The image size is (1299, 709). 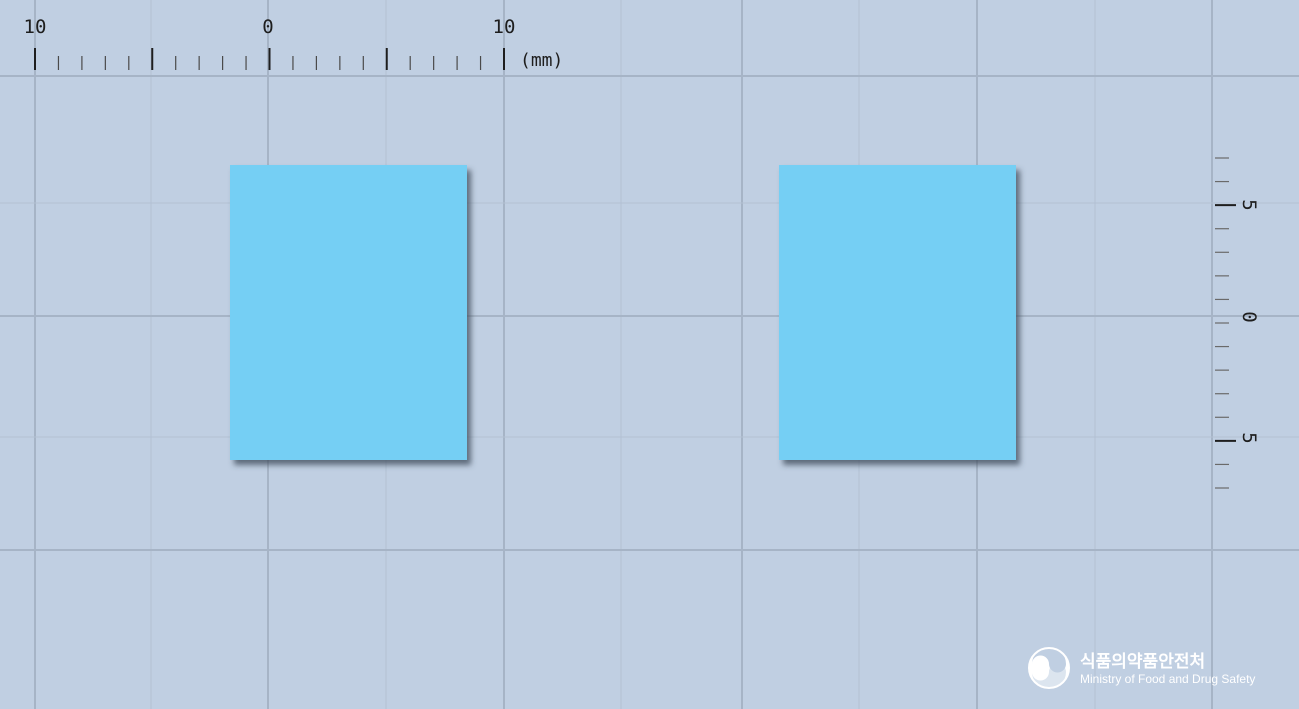 What do you see at coordinates (267, 27) in the screenshot?
I see `top-ruler-label-center: 0` at bounding box center [267, 27].